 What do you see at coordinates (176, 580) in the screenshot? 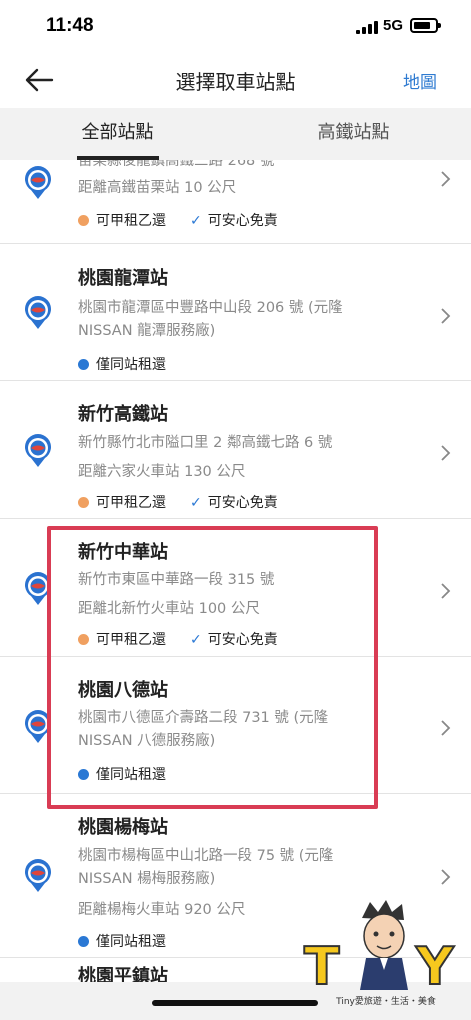
I see `station-address: 新竹市東區中華路一段 315 號` at bounding box center [176, 580].